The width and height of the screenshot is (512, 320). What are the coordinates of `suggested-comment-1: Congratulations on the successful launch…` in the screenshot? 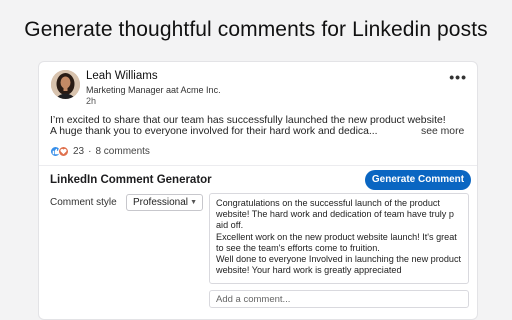 It's located at (339, 215).